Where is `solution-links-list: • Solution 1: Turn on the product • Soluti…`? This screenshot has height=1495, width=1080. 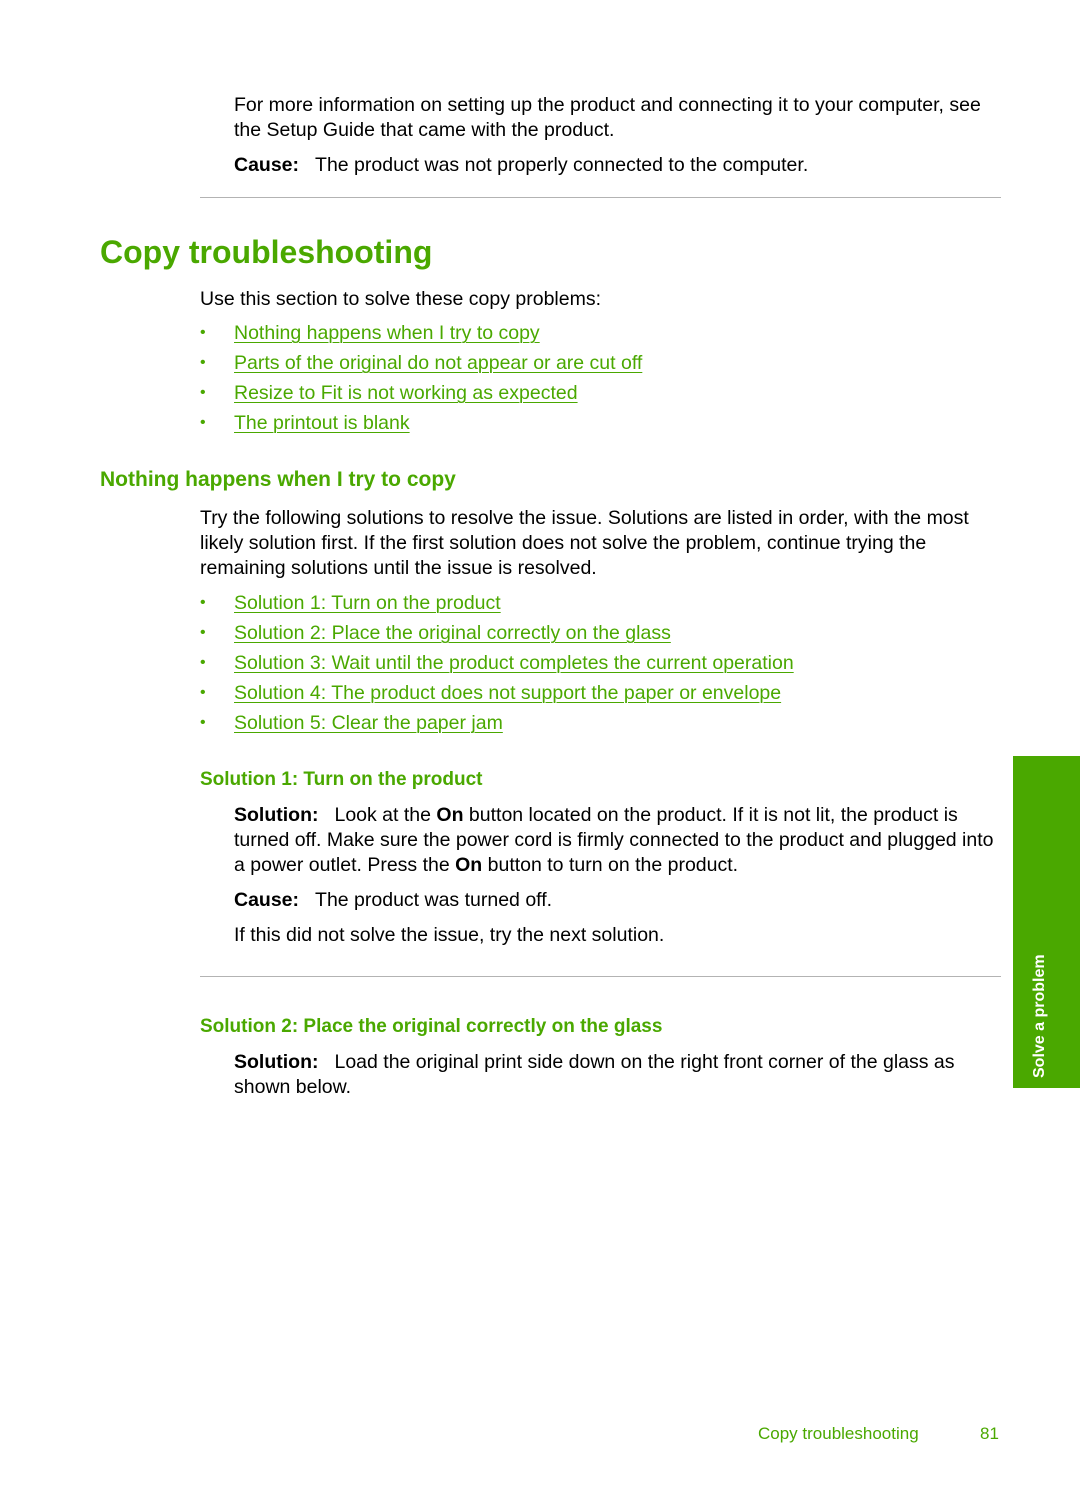
solution-links-list: • Solution 1: Turn on the product • Soluti… is located at coordinates (497, 663).